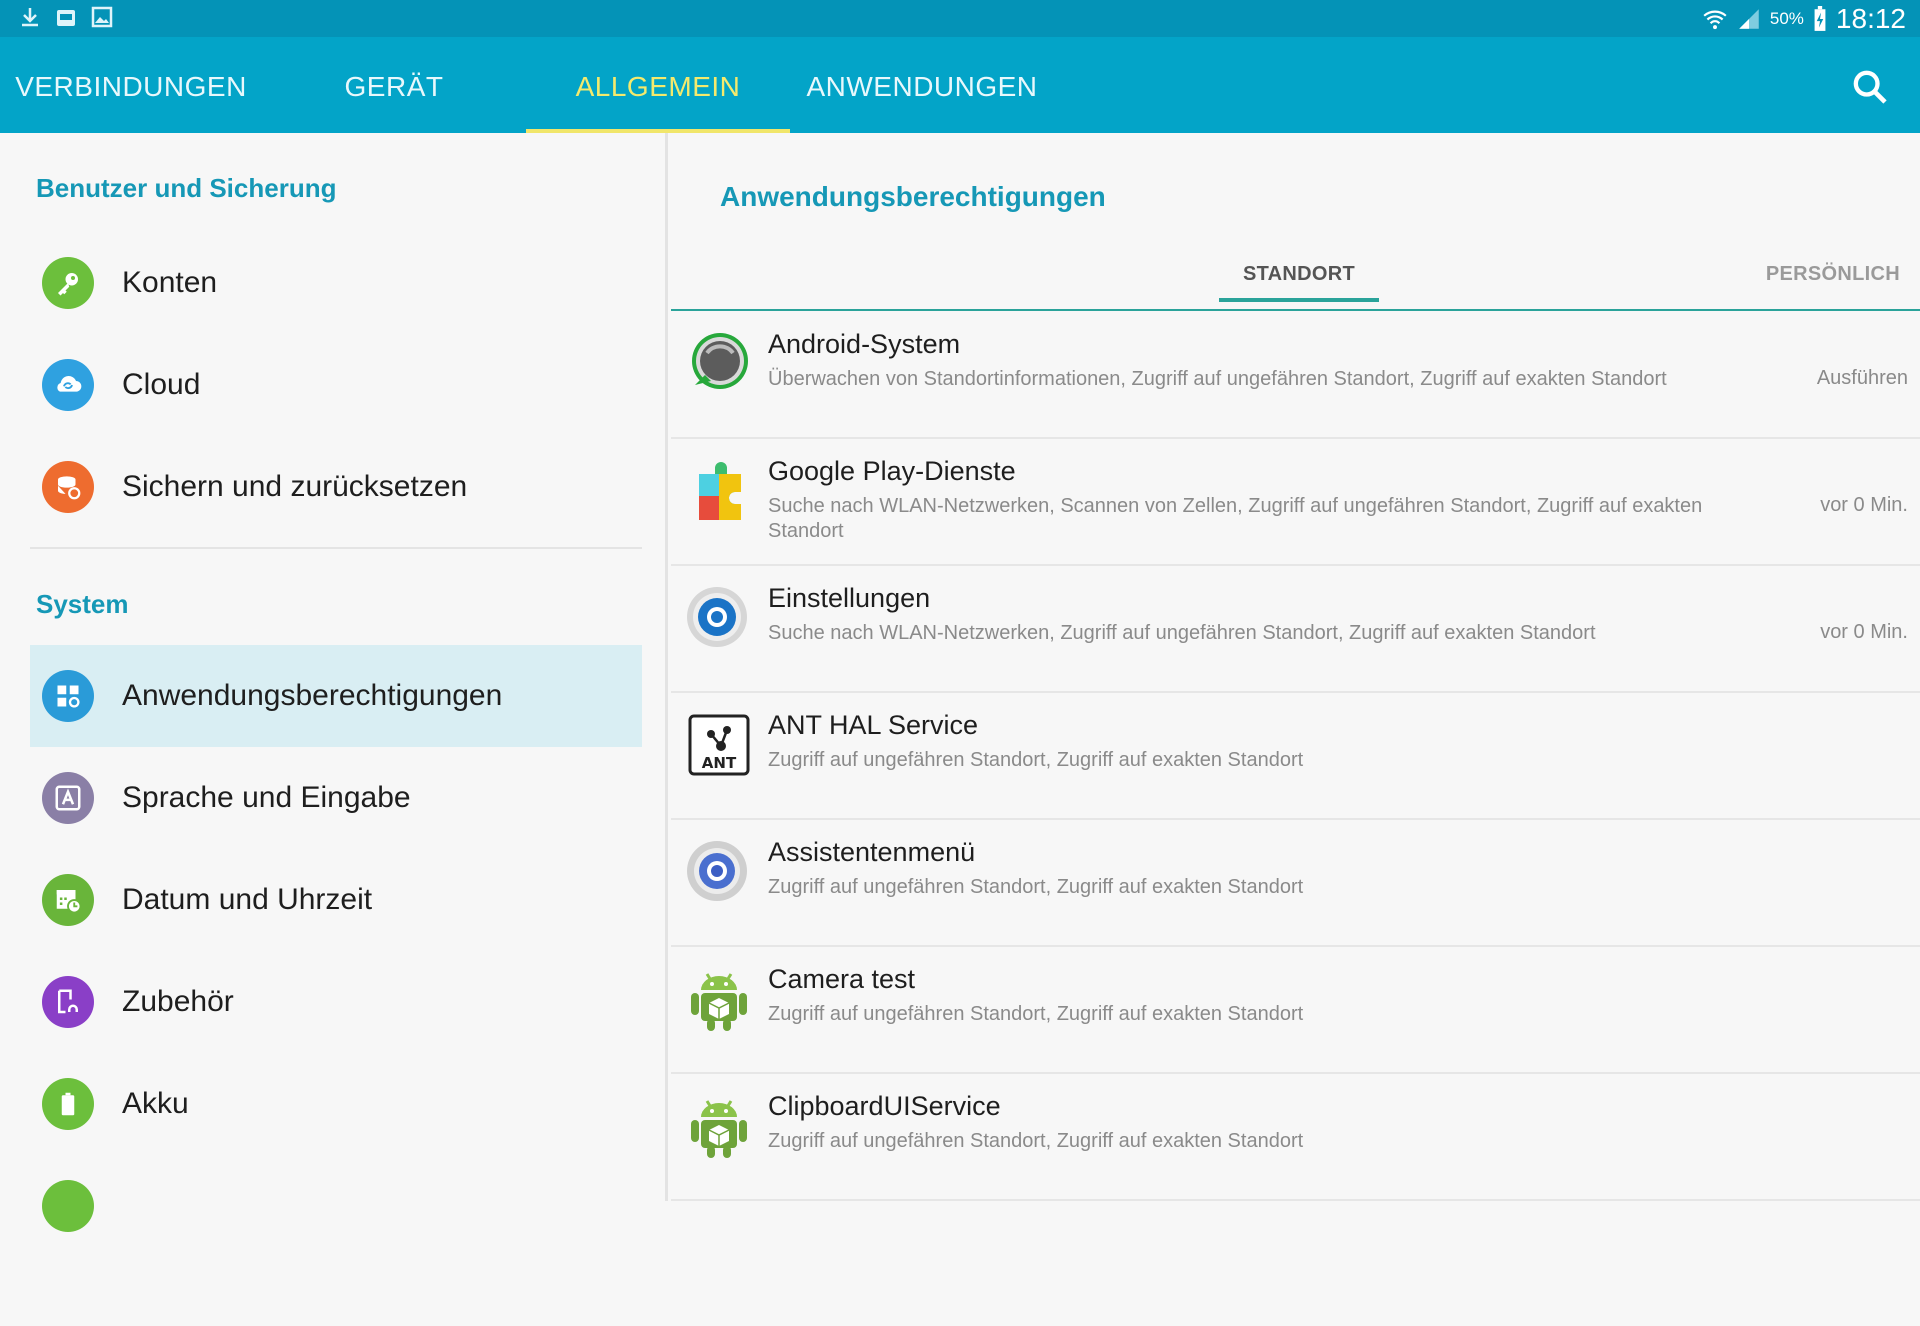 The image size is (1920, 1326). What do you see at coordinates (873, 725) in the screenshot?
I see `app-name: ANT HAL Service` at bounding box center [873, 725].